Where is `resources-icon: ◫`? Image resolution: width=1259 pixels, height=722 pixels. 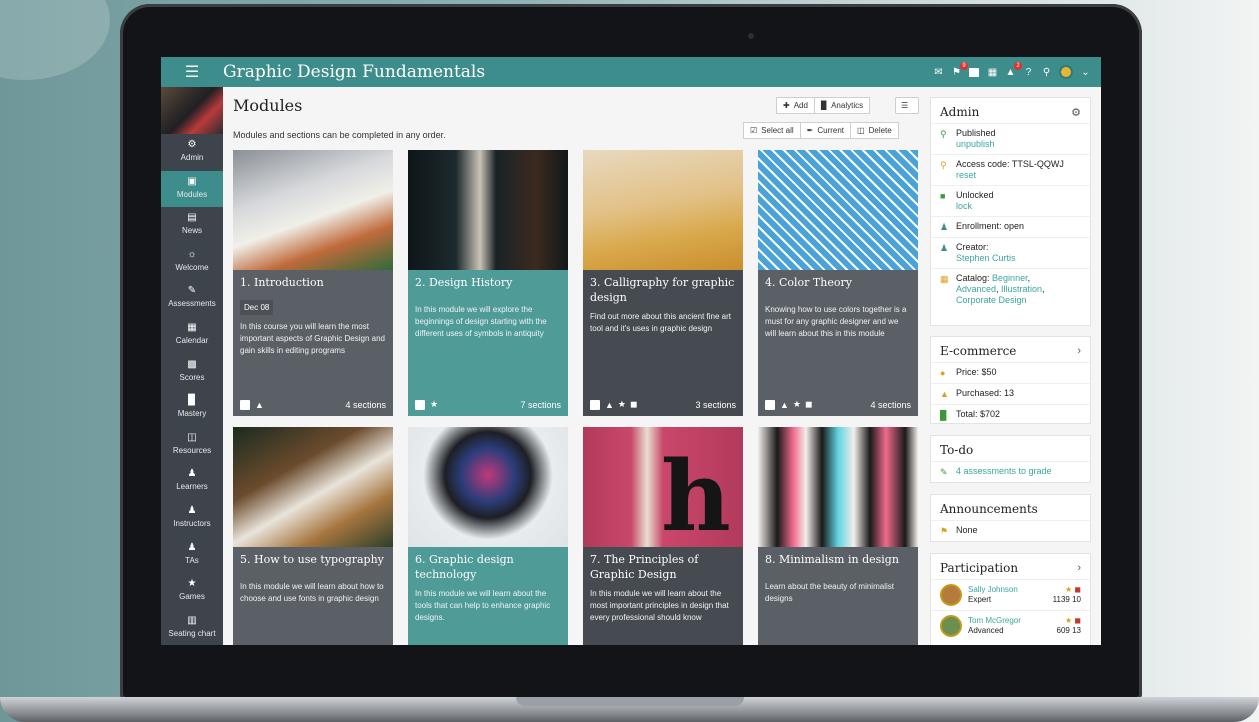 resources-icon: ◫ is located at coordinates (192, 437).